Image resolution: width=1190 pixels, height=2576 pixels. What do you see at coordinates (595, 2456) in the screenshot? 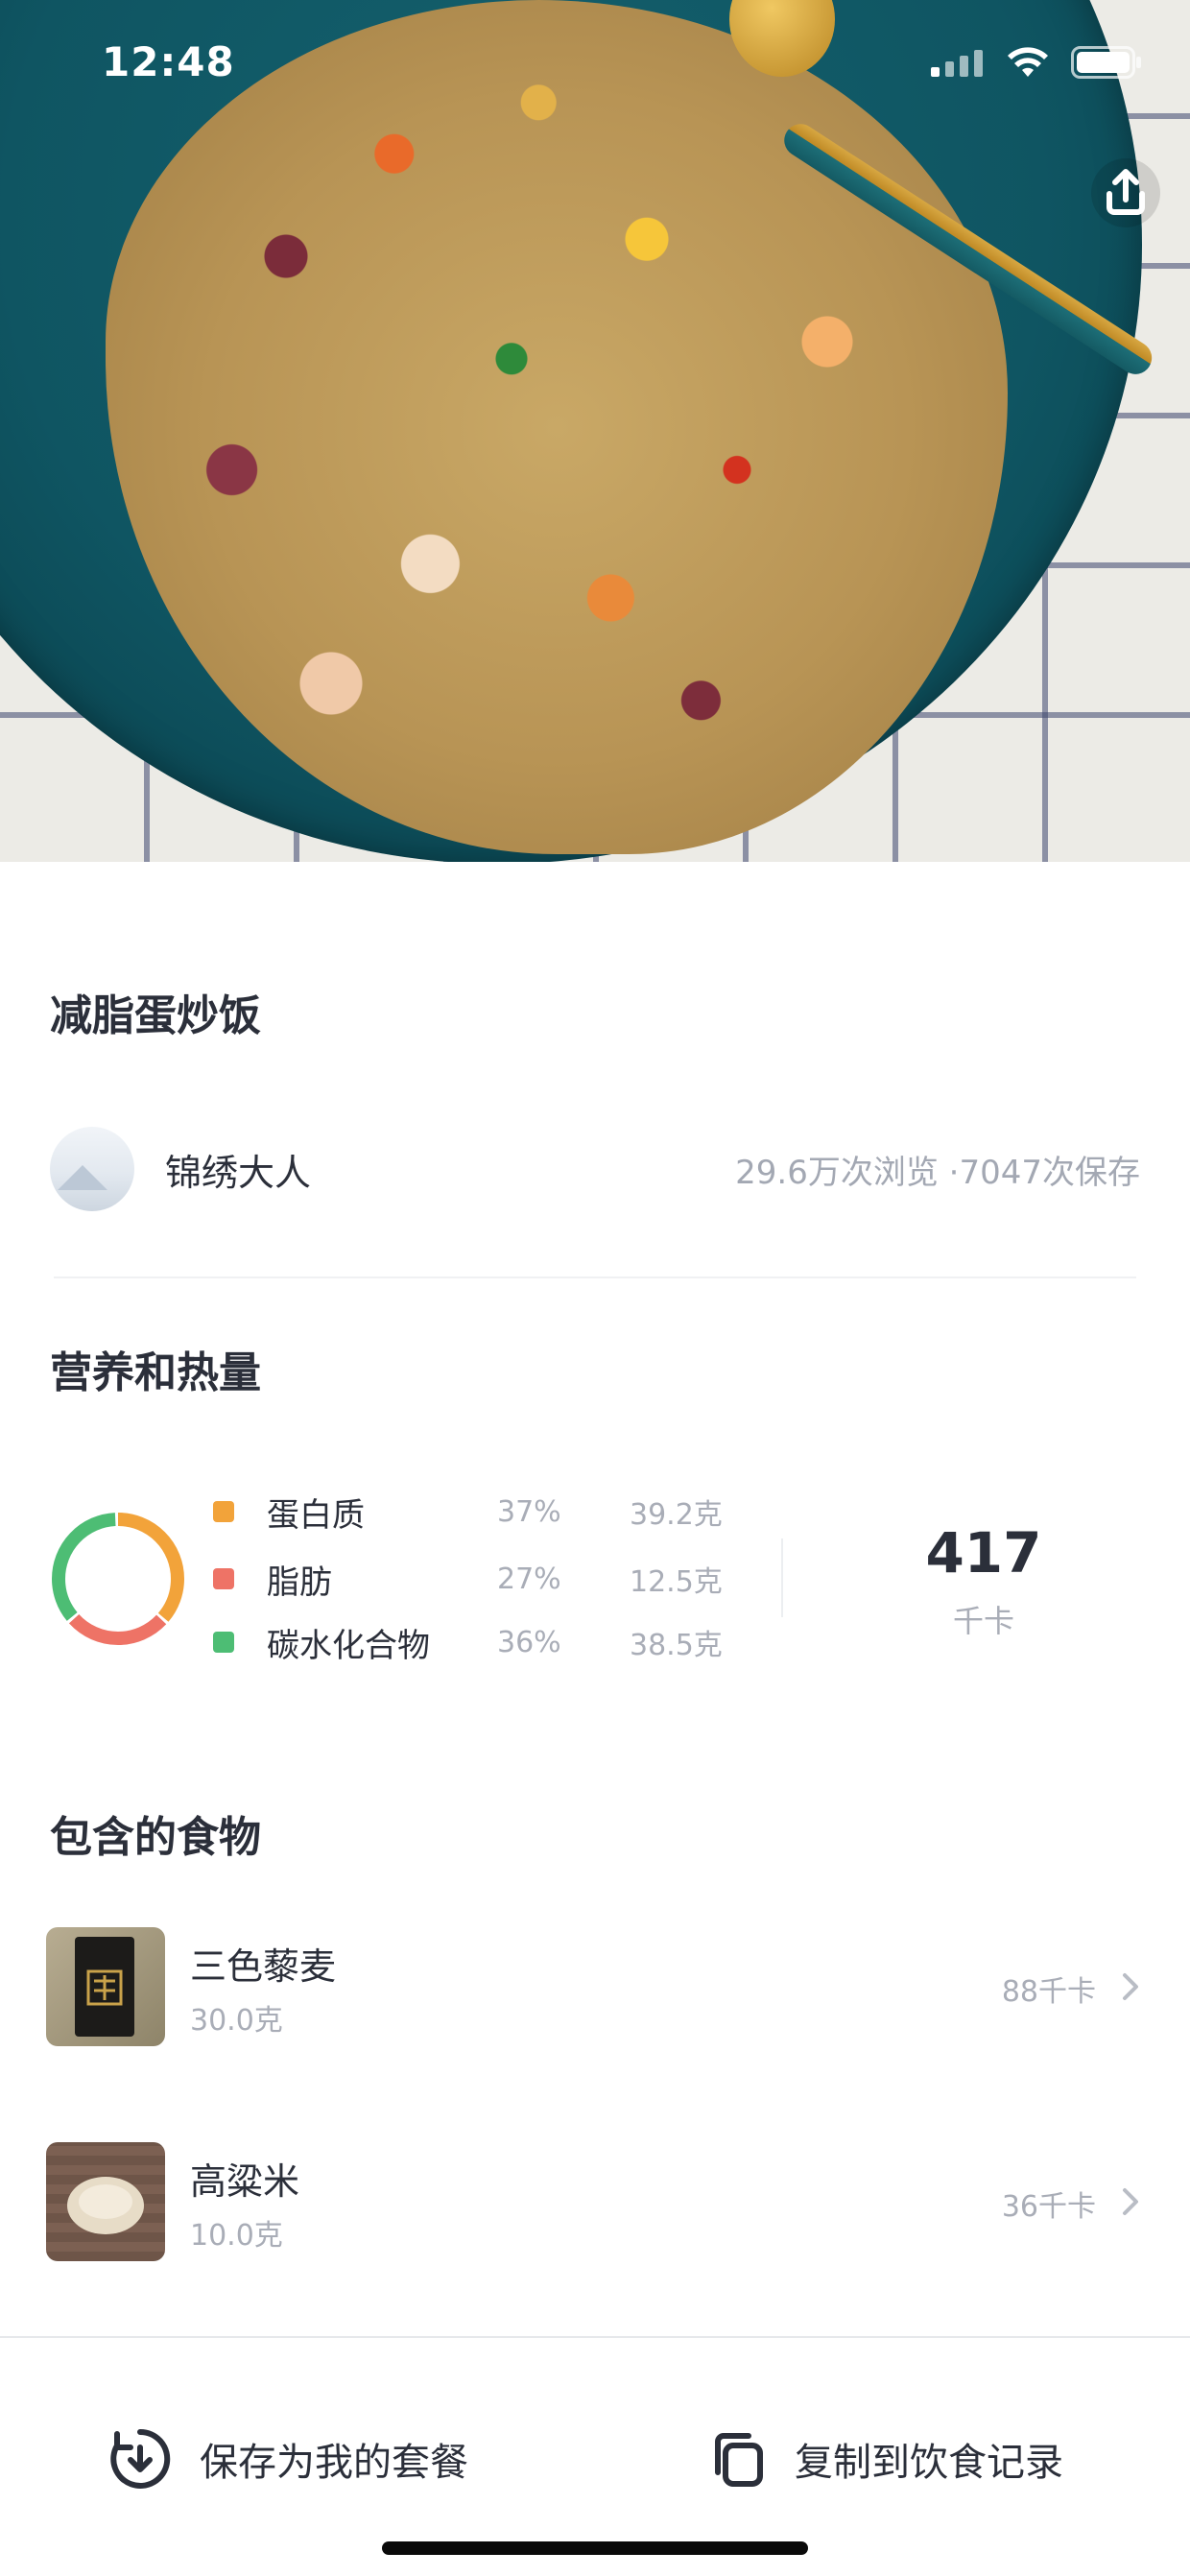
I see `bottom-action-bar: 保存为我的套餐 复制到饮食记录` at bounding box center [595, 2456].